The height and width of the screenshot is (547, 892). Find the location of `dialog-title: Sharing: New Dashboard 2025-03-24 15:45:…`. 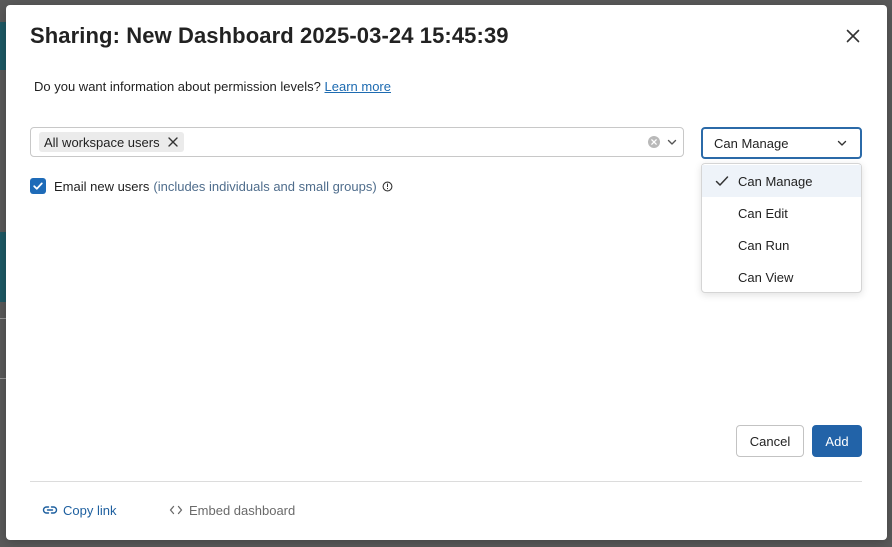

dialog-title: Sharing: New Dashboard 2025-03-24 15:45:… is located at coordinates (269, 35).